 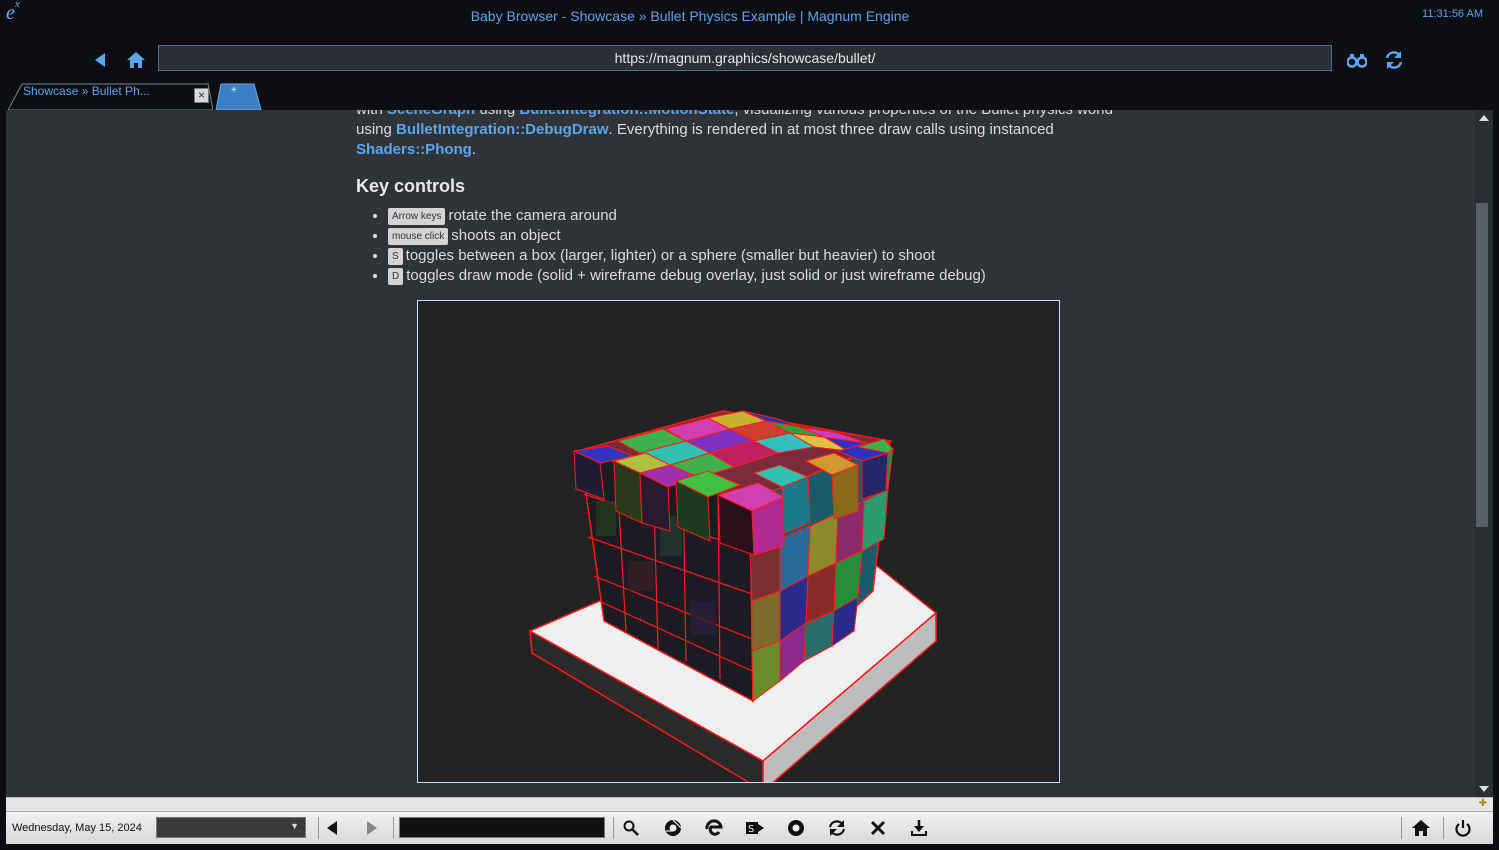 What do you see at coordinates (418, 236) in the screenshot?
I see `keyboard-key: mouse click` at bounding box center [418, 236].